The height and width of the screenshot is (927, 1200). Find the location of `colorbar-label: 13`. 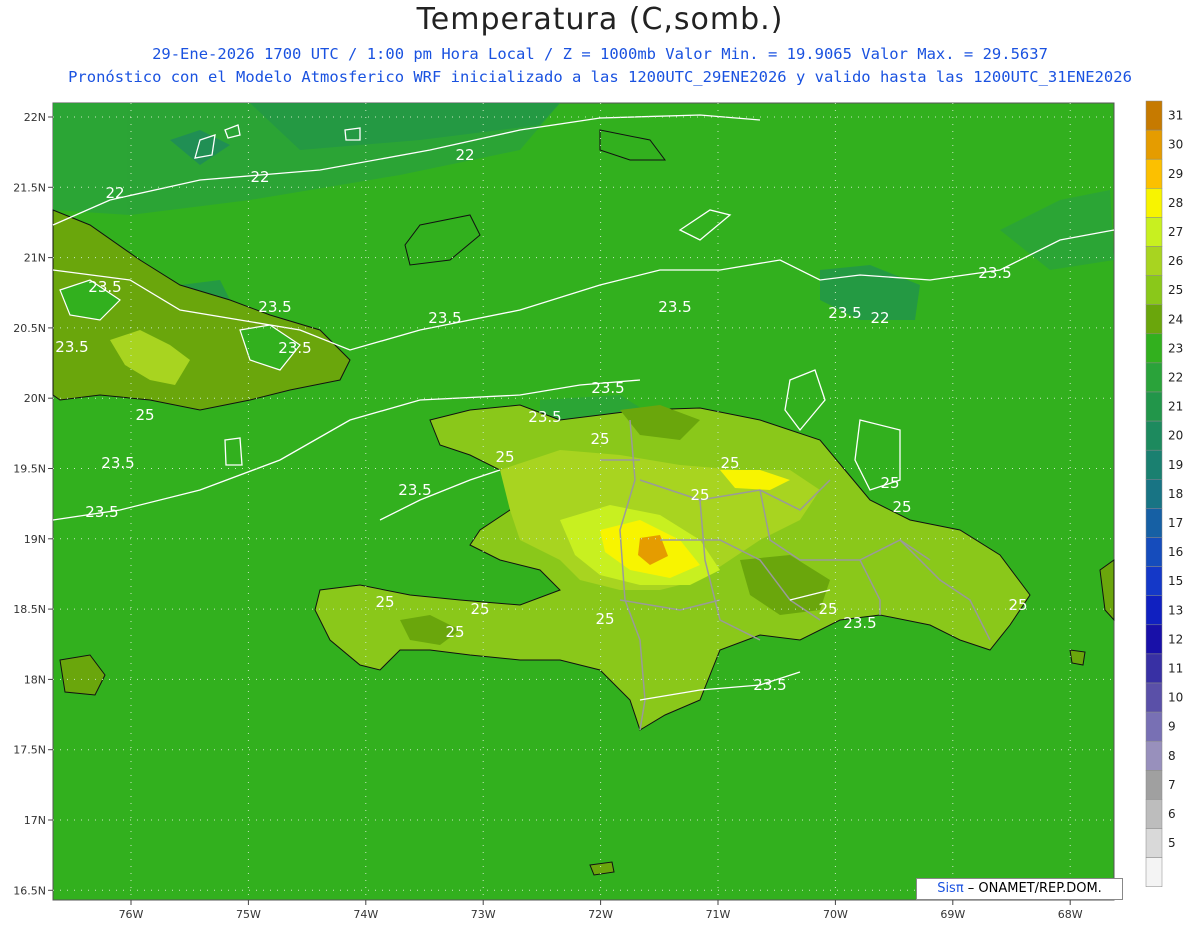

colorbar-label: 13 is located at coordinates (1175, 610).